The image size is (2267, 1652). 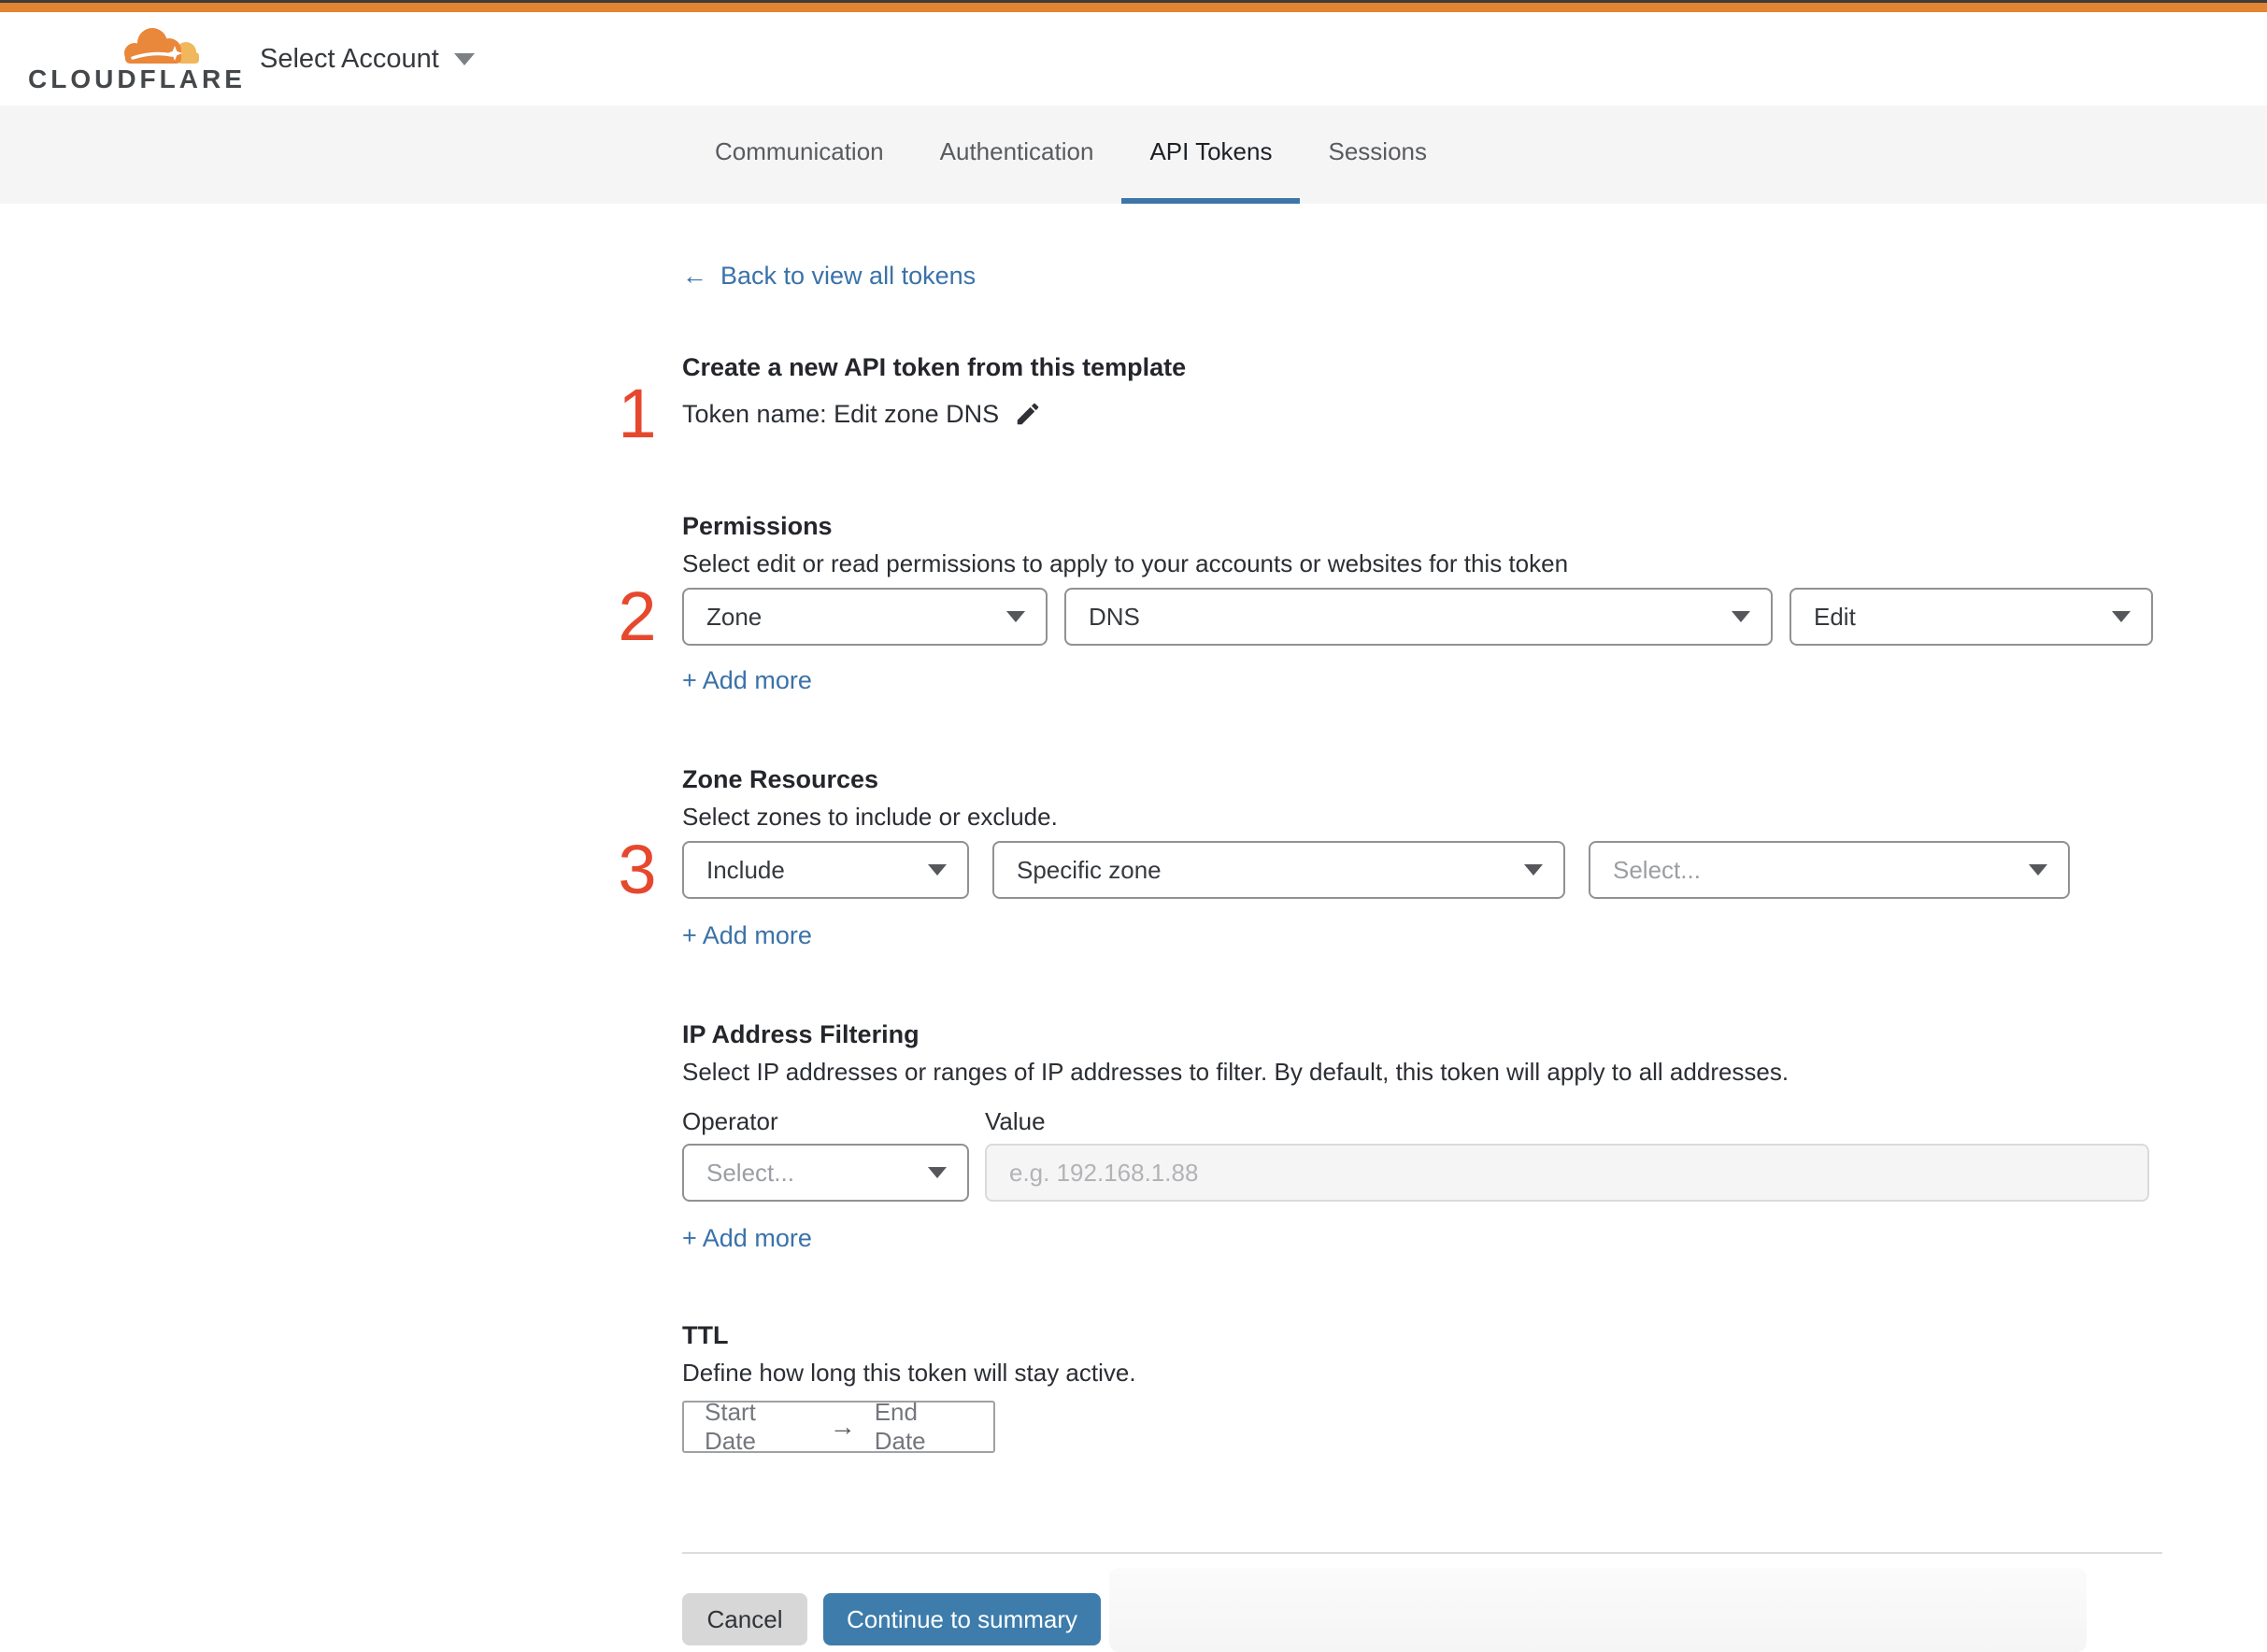 I want to click on zone-resources-title: Zone Resources, so click(x=781, y=779).